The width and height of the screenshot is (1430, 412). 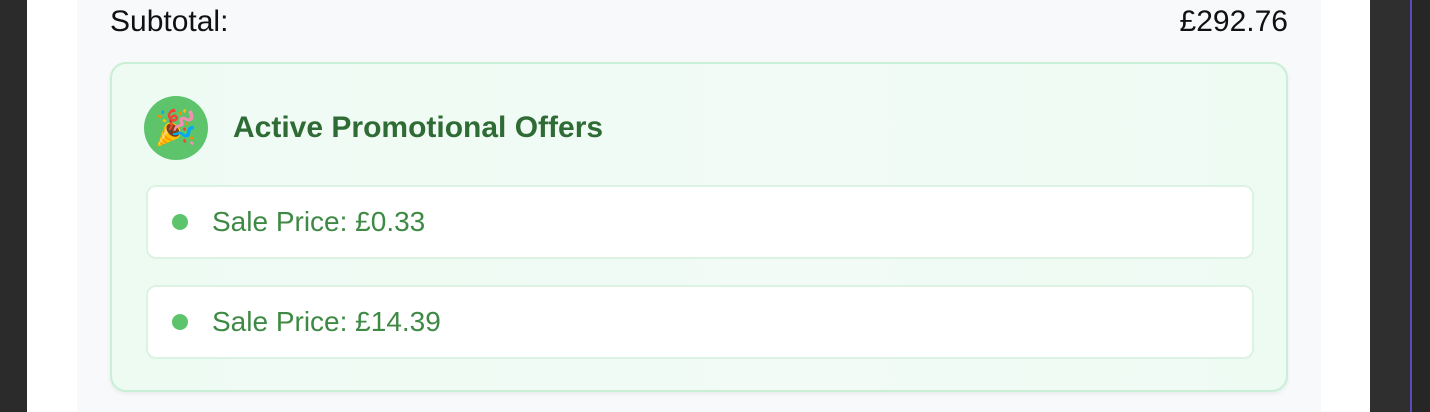 What do you see at coordinates (1233, 21) in the screenshot?
I see `subtotal-value: £292.76` at bounding box center [1233, 21].